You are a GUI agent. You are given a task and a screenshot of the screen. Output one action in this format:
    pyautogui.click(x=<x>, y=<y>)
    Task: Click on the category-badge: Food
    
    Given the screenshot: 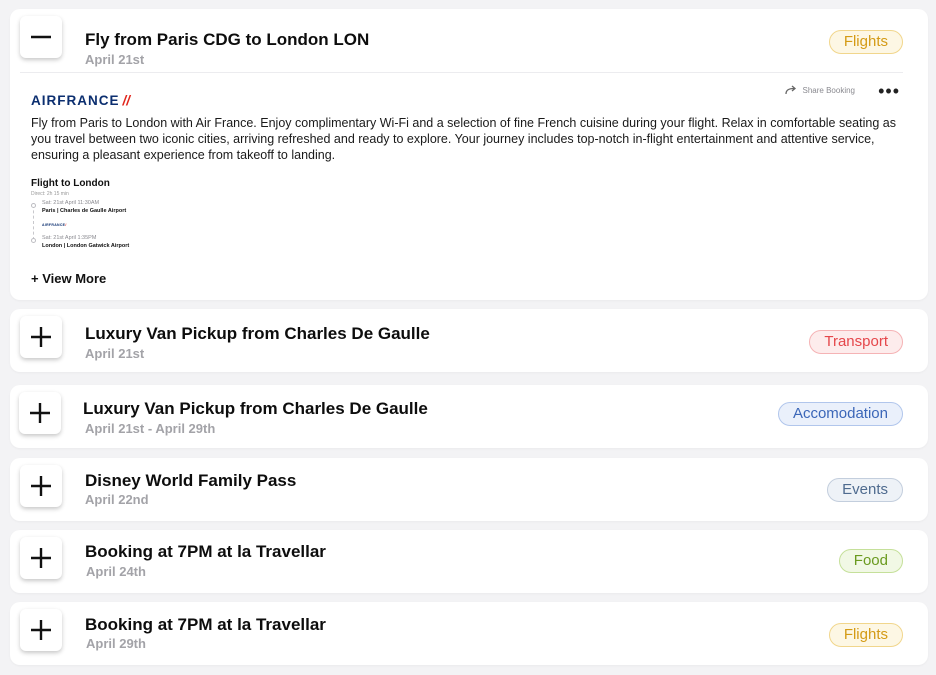 What is the action you would take?
    pyautogui.click(x=870, y=561)
    